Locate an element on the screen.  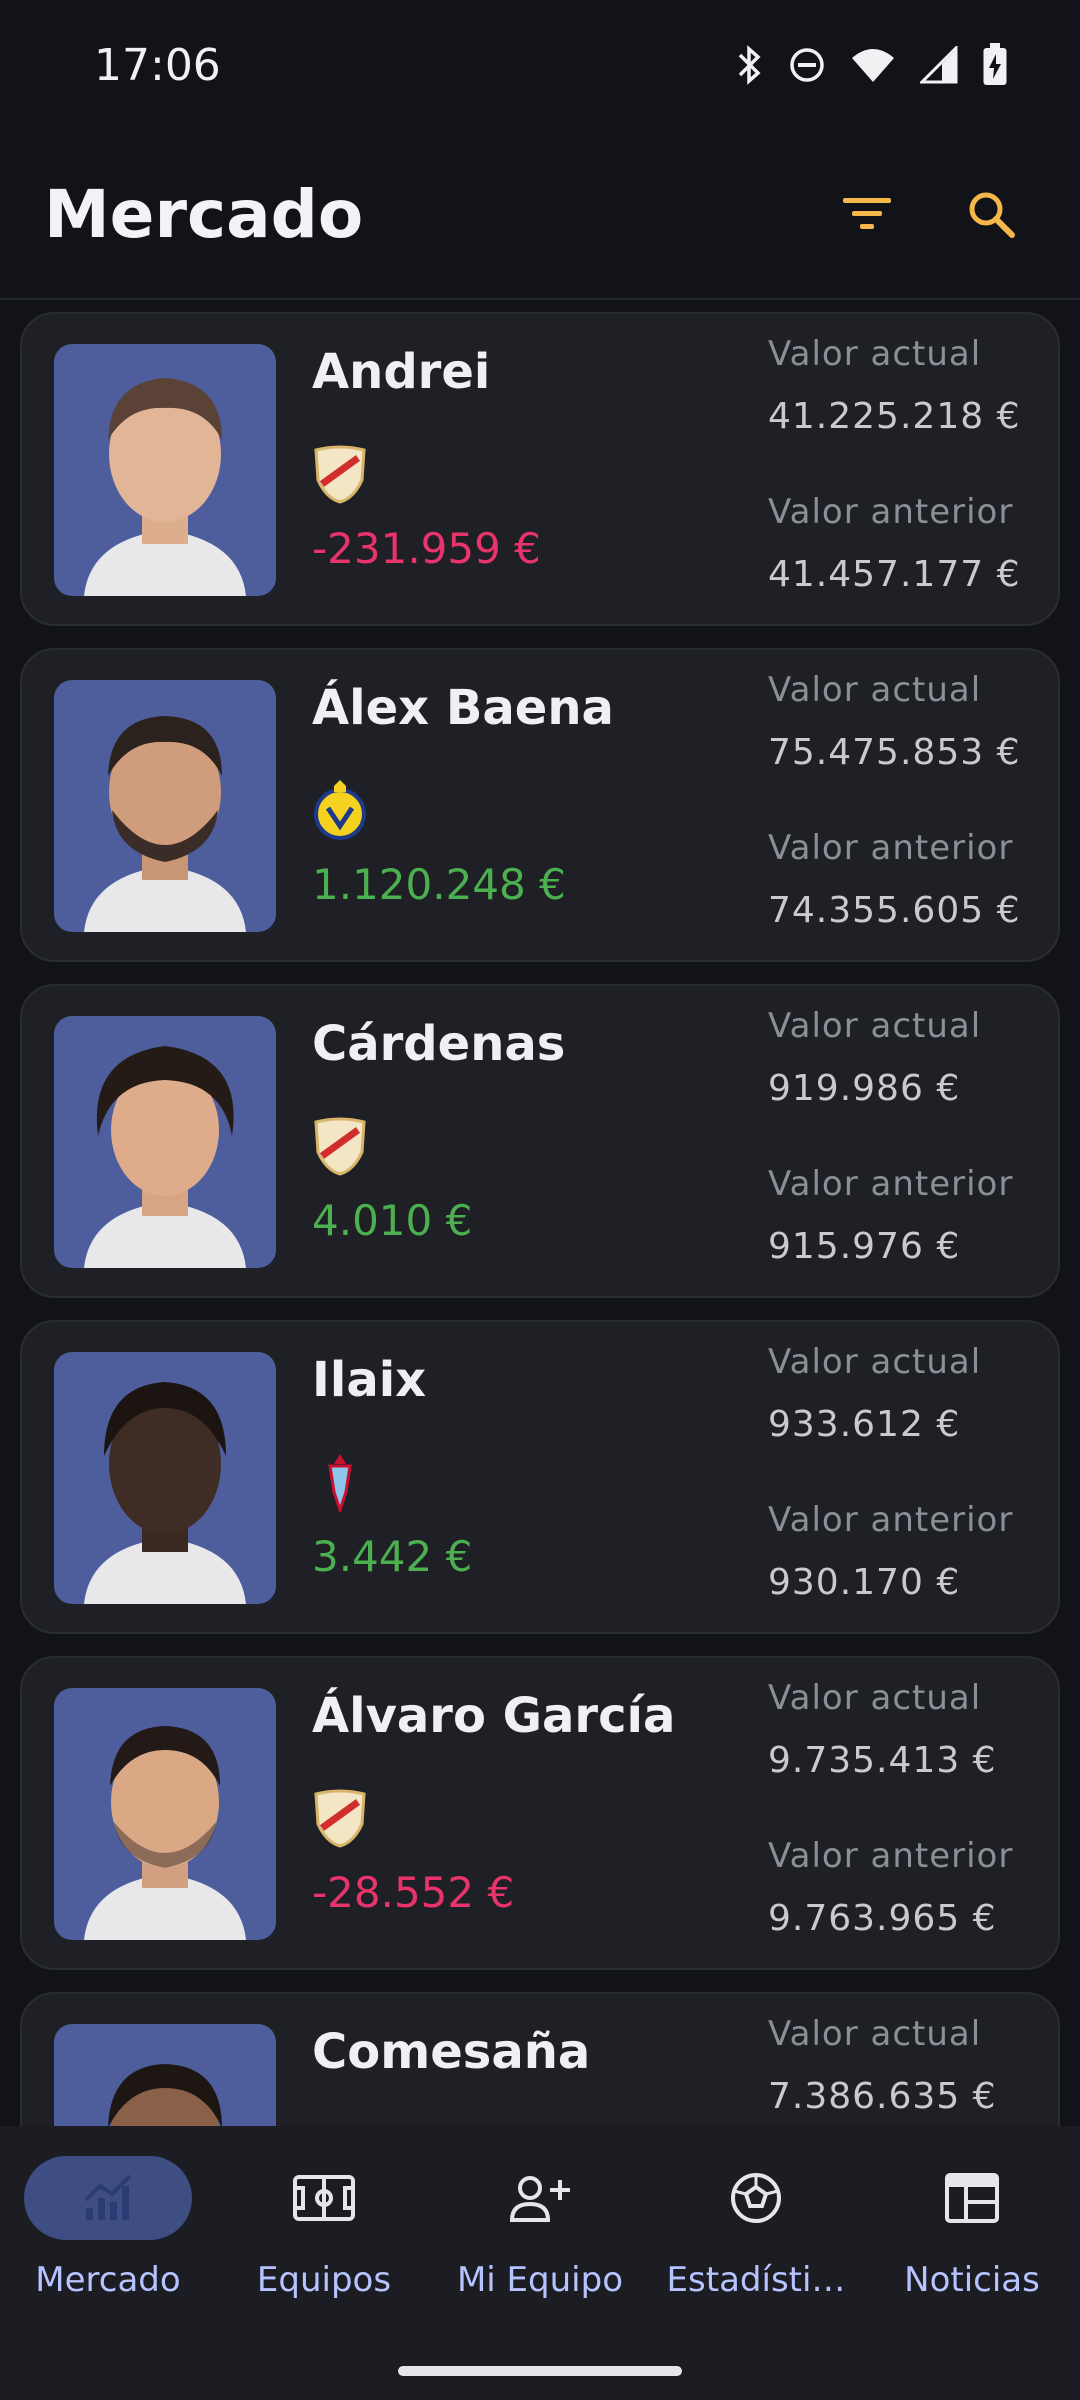
nav-item-mi-equipo: Mi Equipo is located at coordinates (540, 2241).